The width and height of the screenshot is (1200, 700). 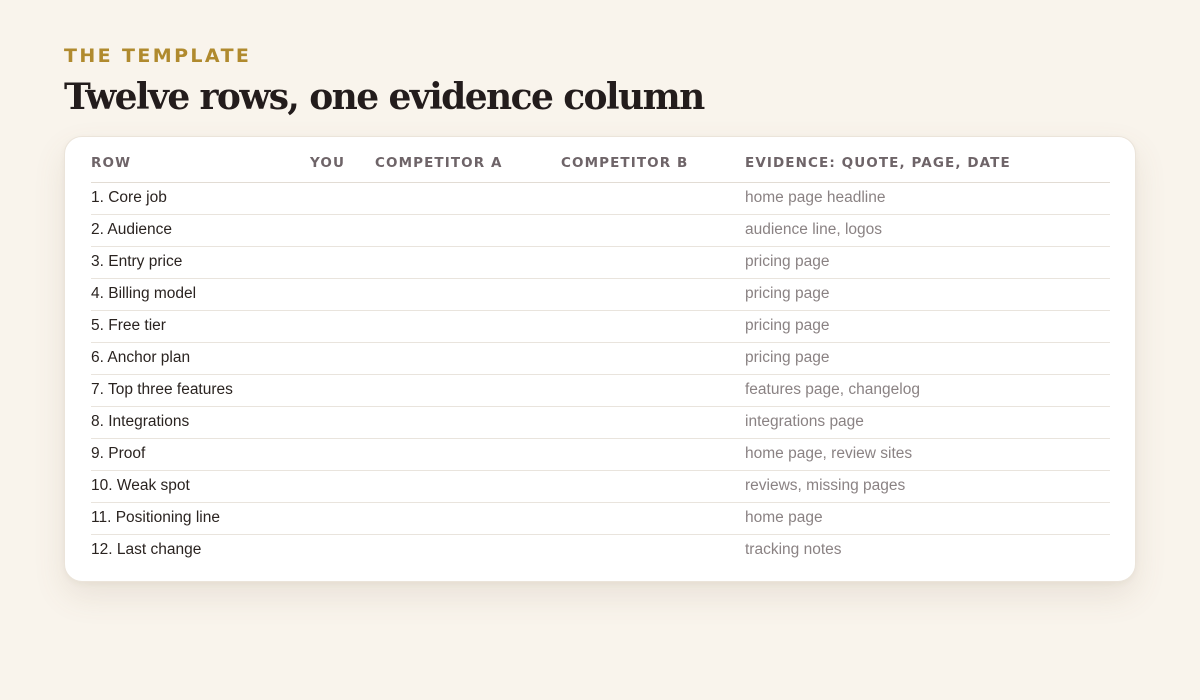 I want to click on row-label: 3. Entry price, so click(x=200, y=262).